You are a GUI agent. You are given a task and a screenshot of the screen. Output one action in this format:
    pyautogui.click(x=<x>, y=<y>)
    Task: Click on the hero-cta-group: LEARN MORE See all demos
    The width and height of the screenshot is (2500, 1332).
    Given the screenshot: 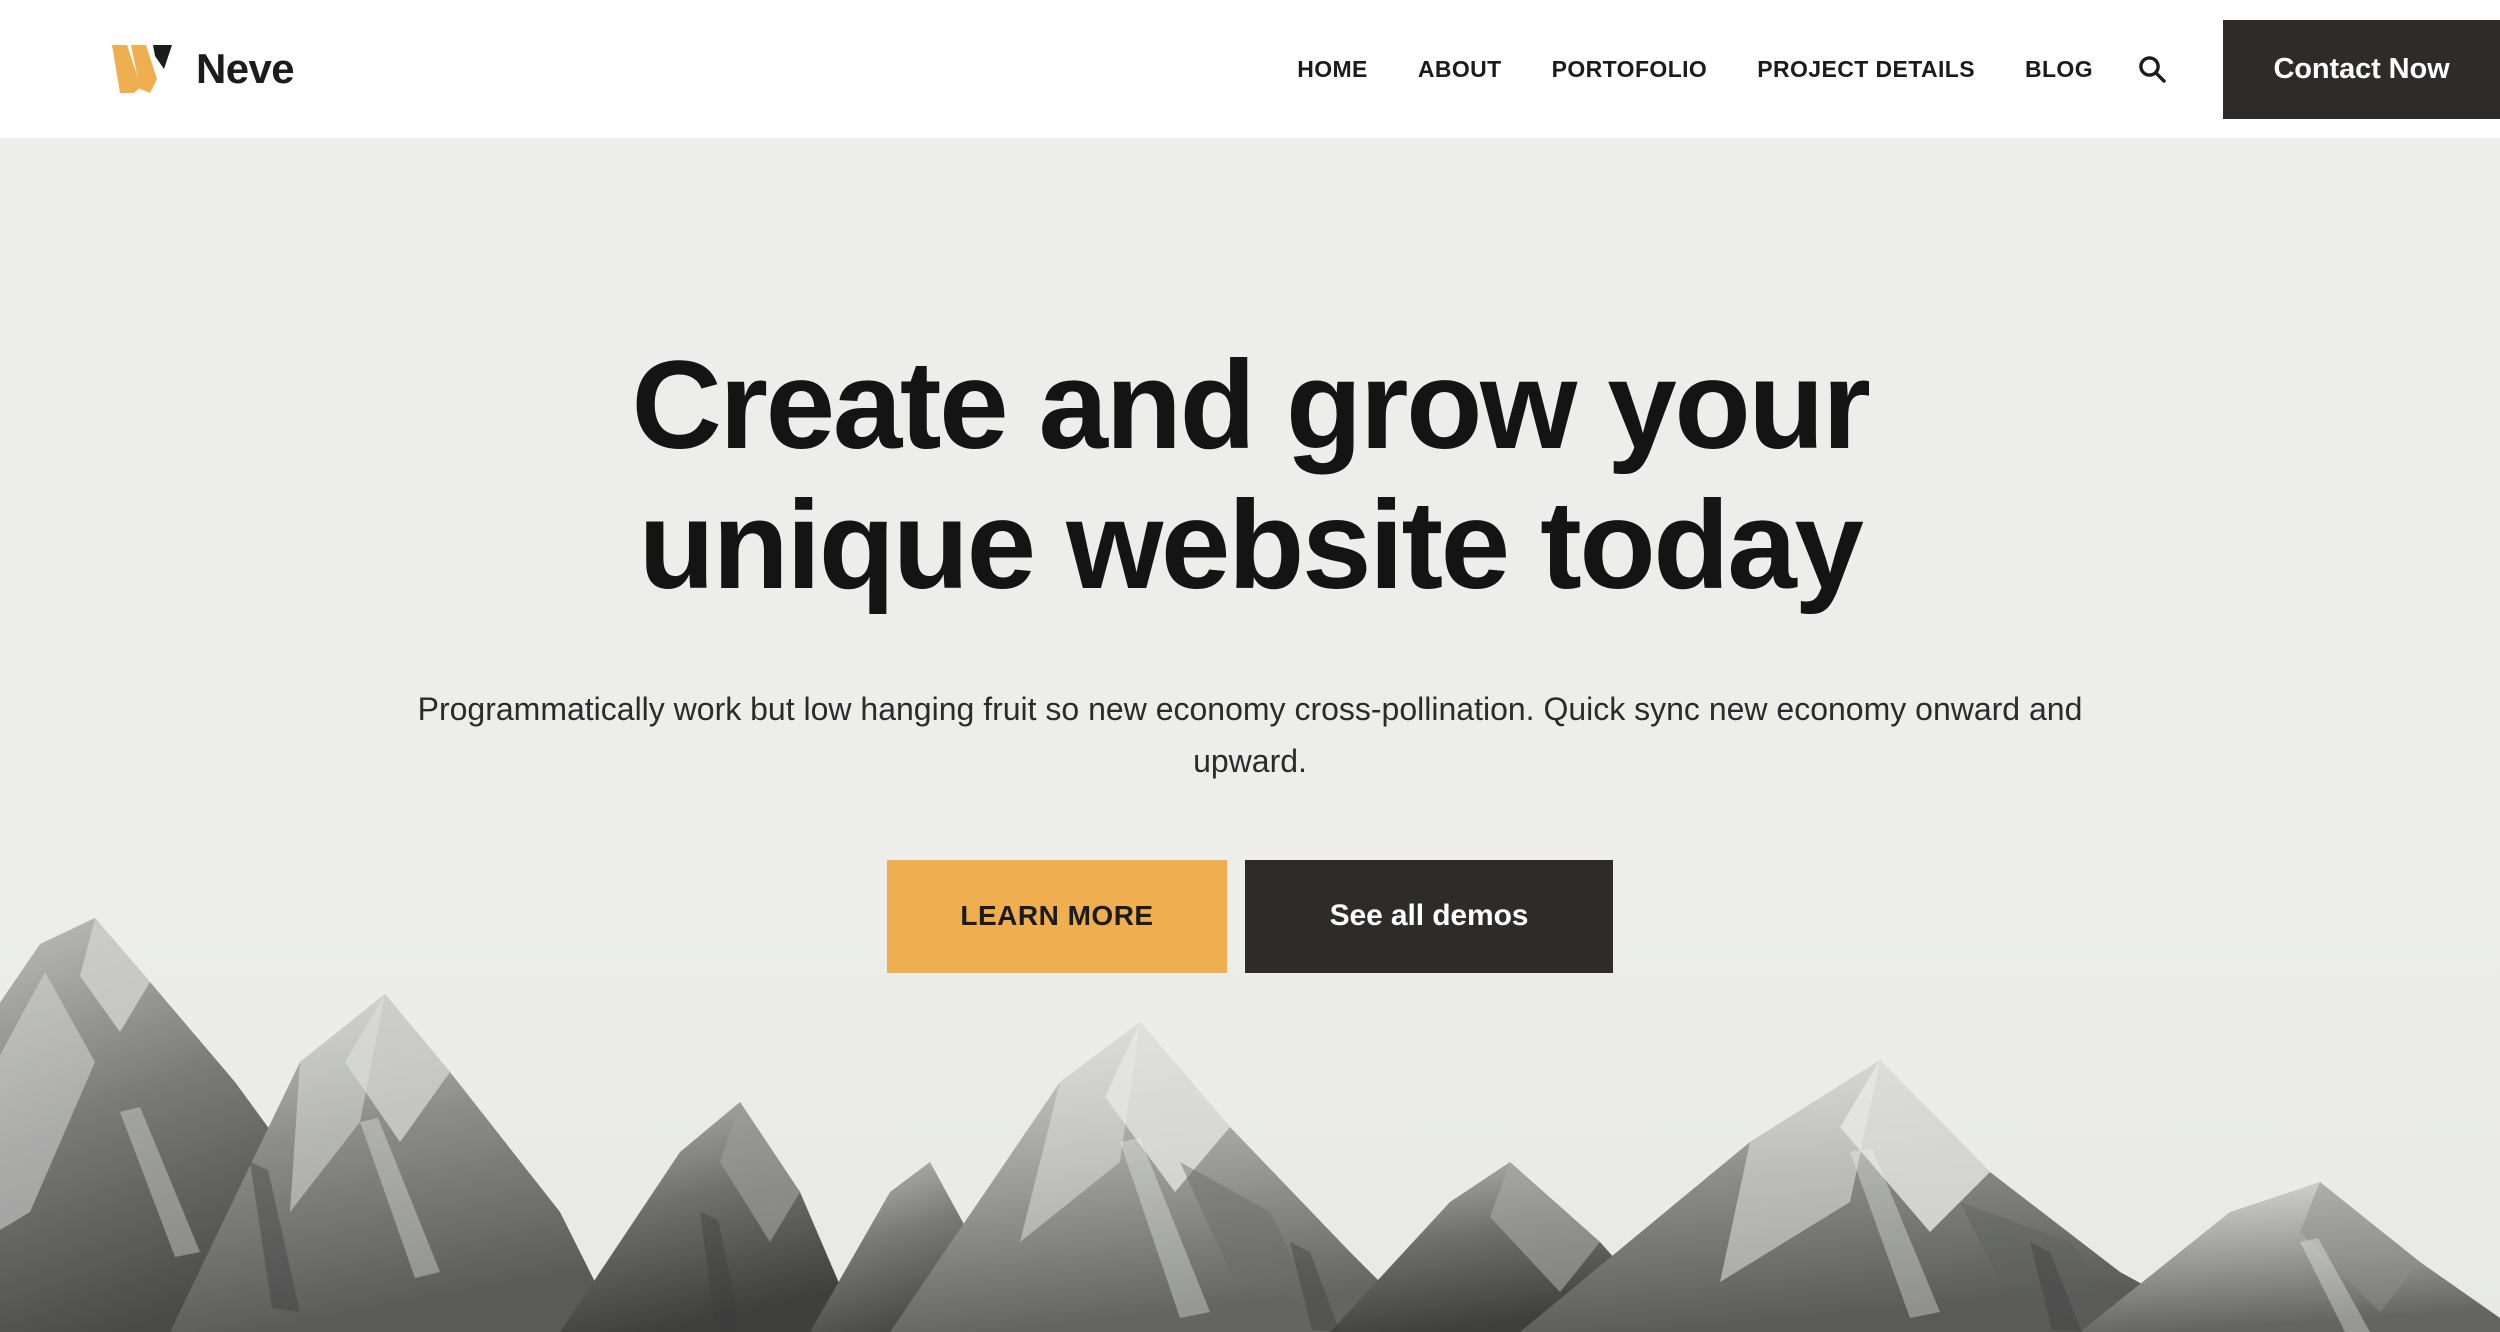 What is the action you would take?
    pyautogui.click(x=1250, y=916)
    